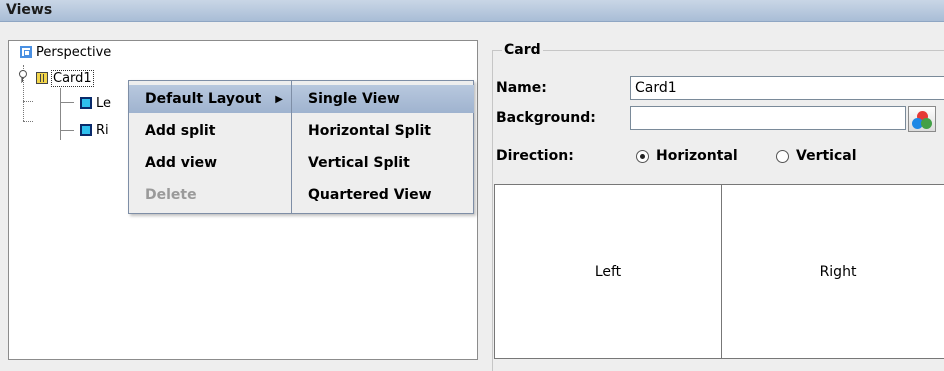 Image resolution: width=944 pixels, height=371 pixels. I want to click on submenu-item-single-view: Single View, so click(383, 99).